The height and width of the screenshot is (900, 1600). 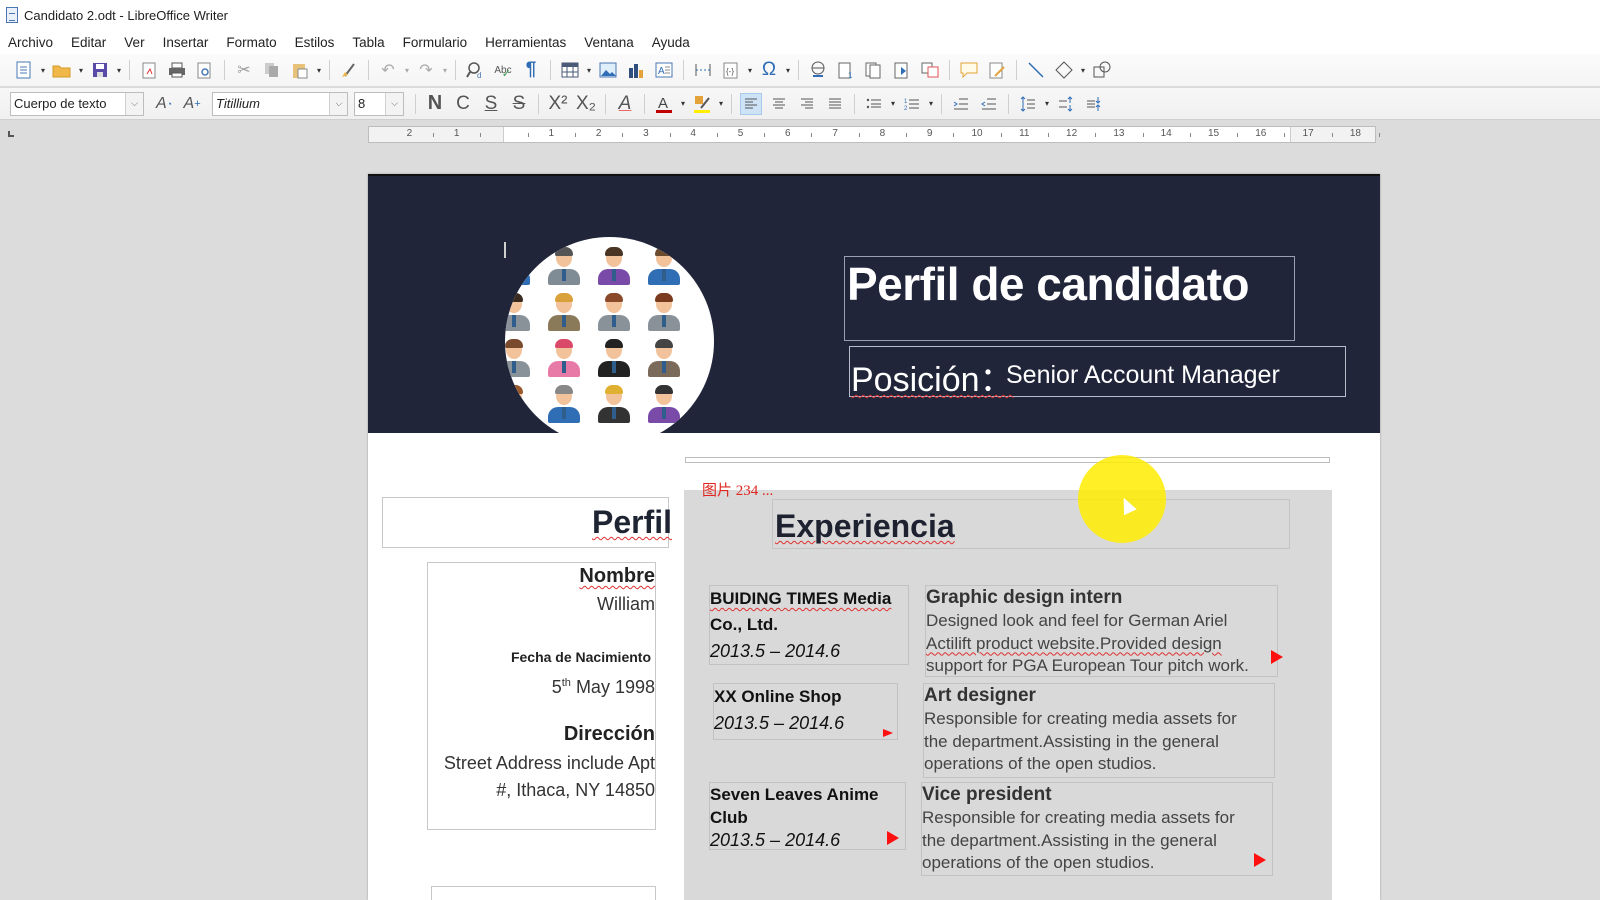 What do you see at coordinates (205, 70) in the screenshot?
I see `print-preview-icon` at bounding box center [205, 70].